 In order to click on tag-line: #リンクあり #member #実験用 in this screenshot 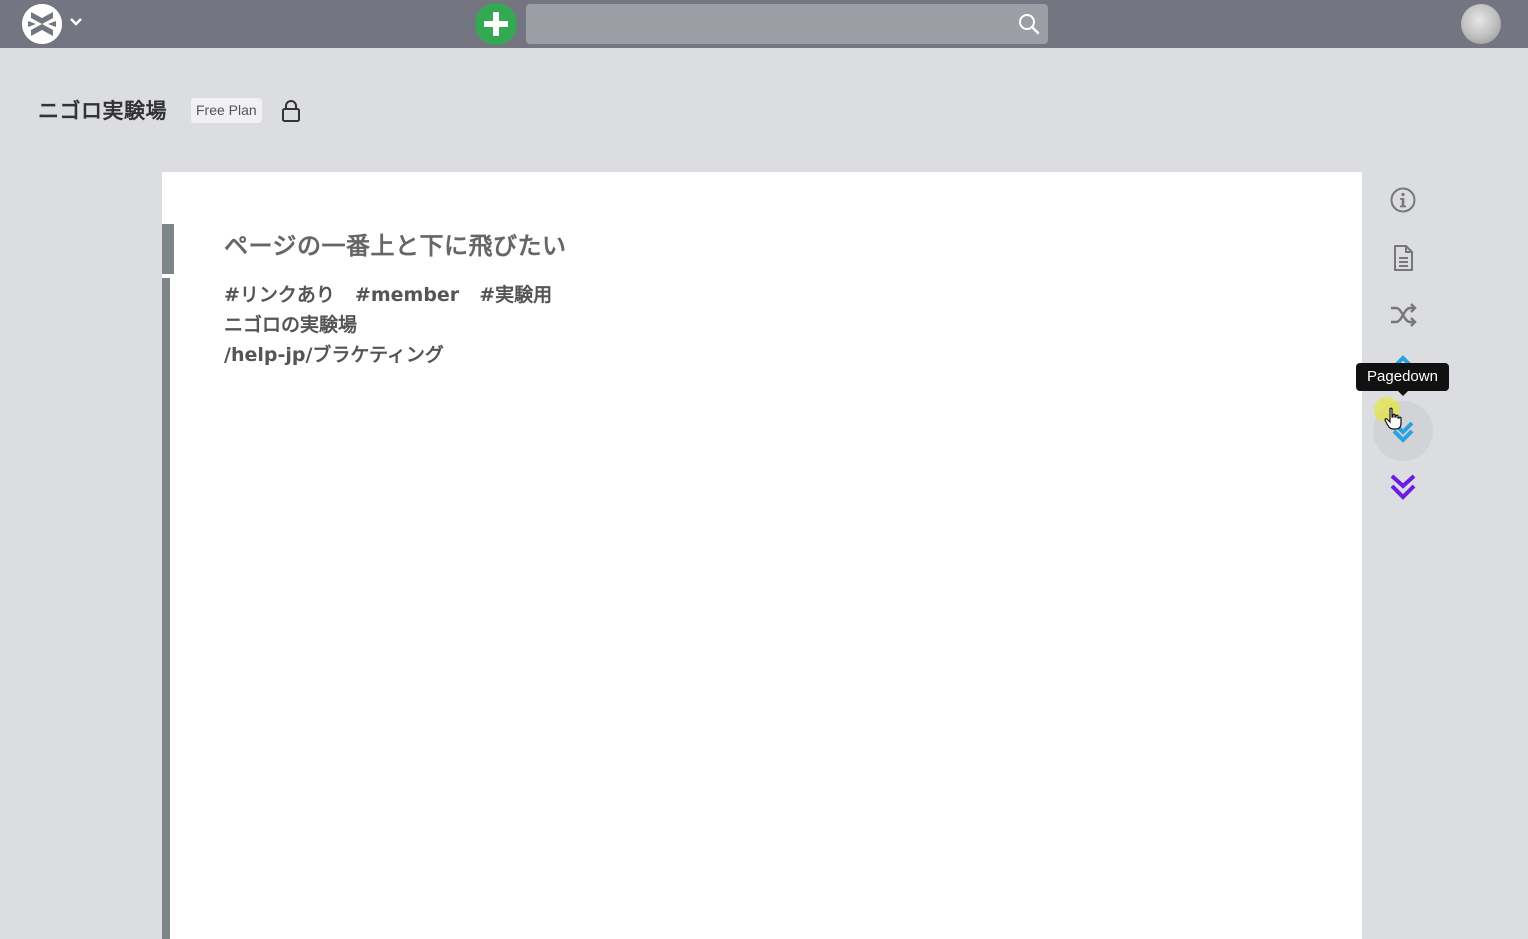, I will do `click(398, 293)`.